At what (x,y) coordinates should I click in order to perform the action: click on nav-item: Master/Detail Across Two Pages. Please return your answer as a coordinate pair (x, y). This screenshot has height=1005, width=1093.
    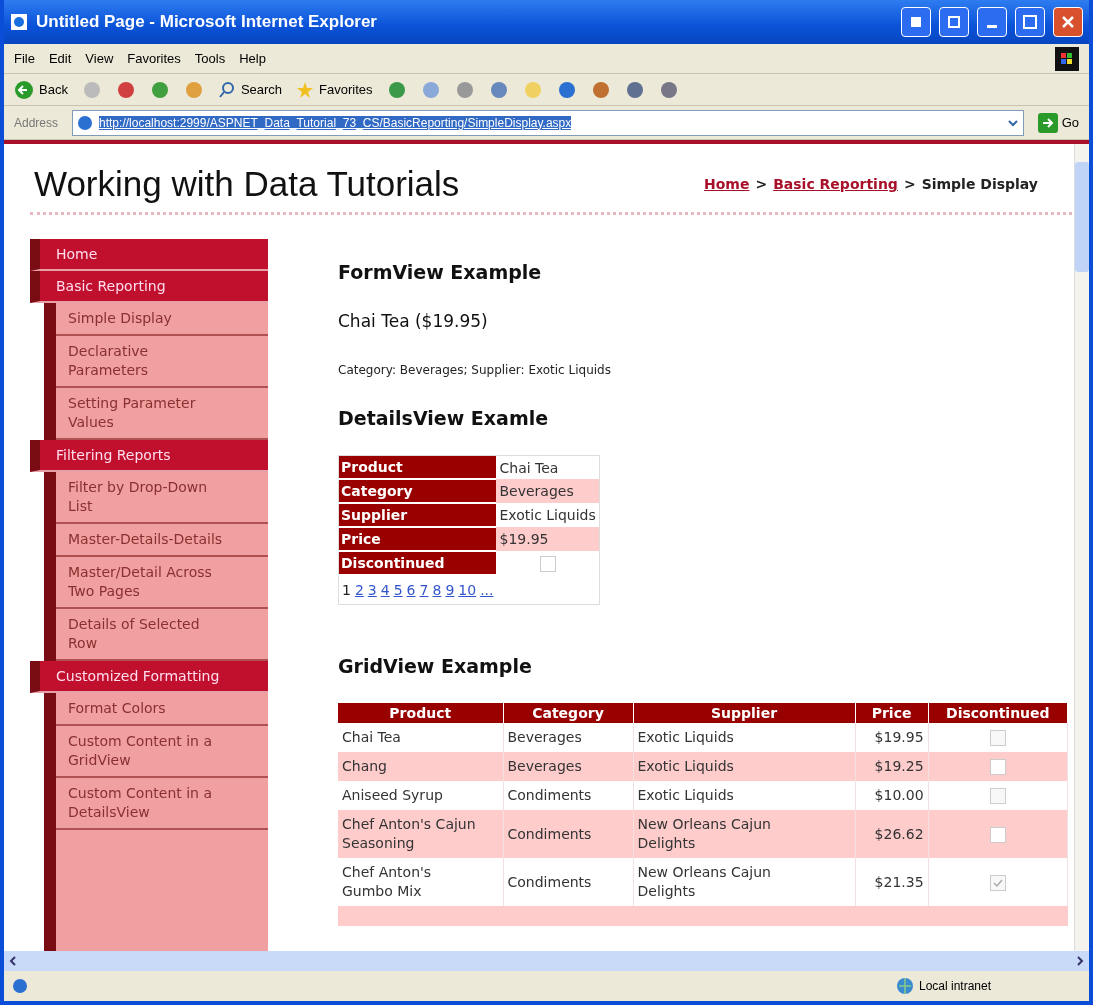
    Looking at the image, I should click on (162, 583).